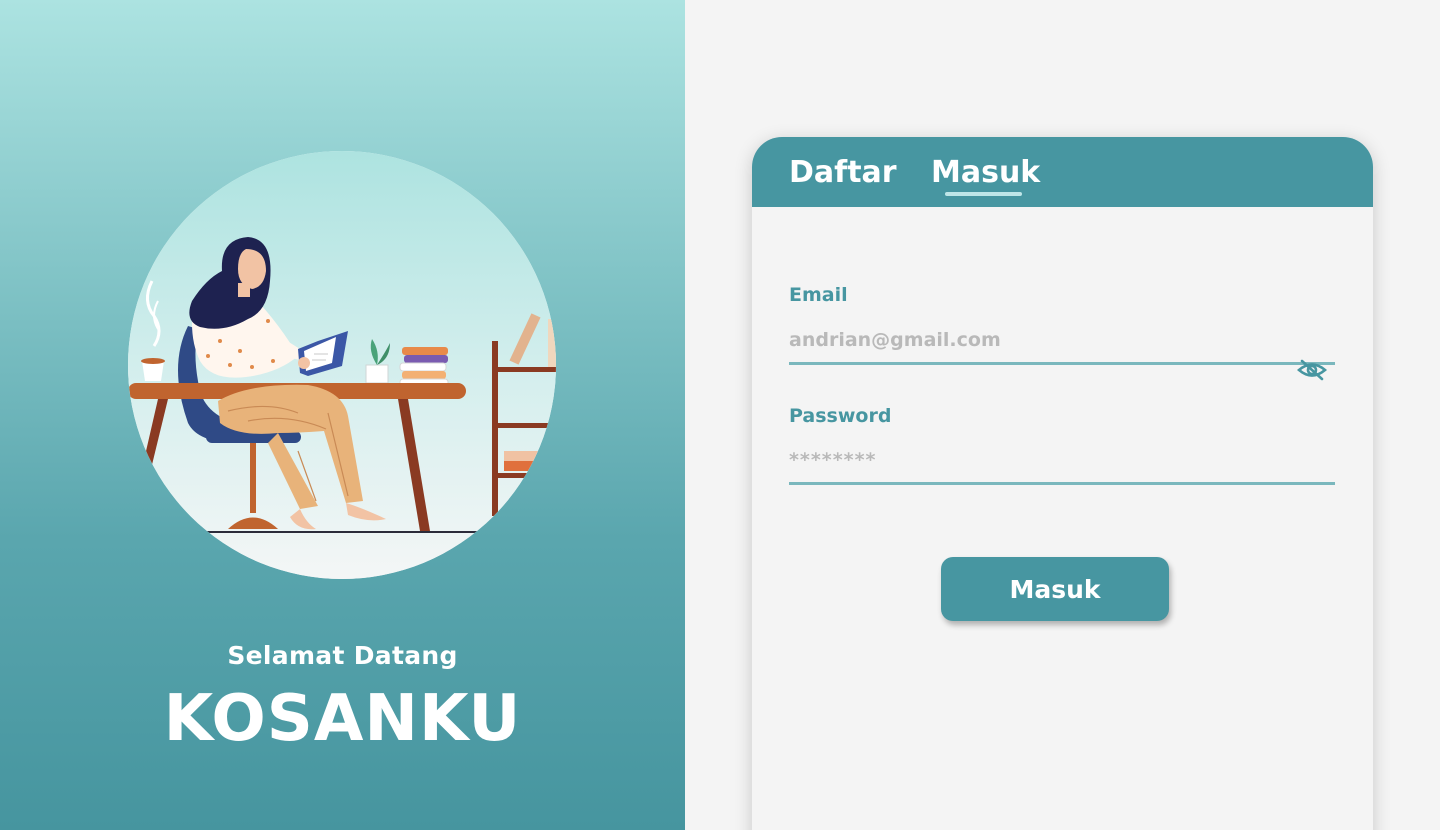 This screenshot has width=1440, height=830. What do you see at coordinates (1062, 172) in the screenshot?
I see `auth-tabs: Daftar Masuk` at bounding box center [1062, 172].